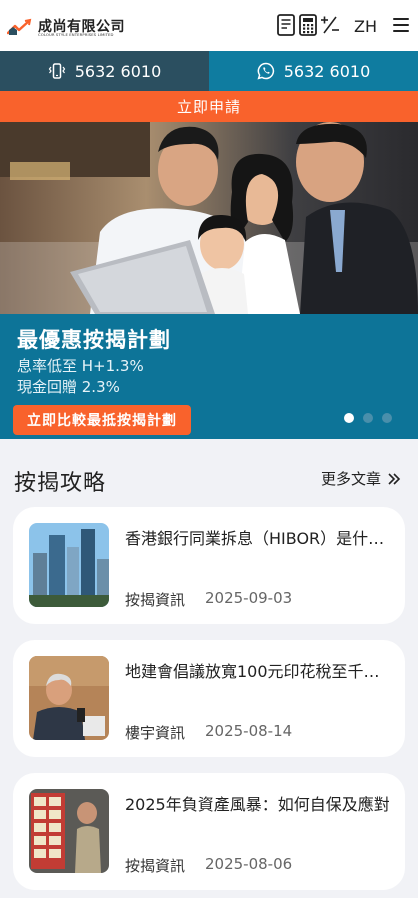 This screenshot has height=898, width=418. I want to click on skyscrapers-photo, so click(69, 565).